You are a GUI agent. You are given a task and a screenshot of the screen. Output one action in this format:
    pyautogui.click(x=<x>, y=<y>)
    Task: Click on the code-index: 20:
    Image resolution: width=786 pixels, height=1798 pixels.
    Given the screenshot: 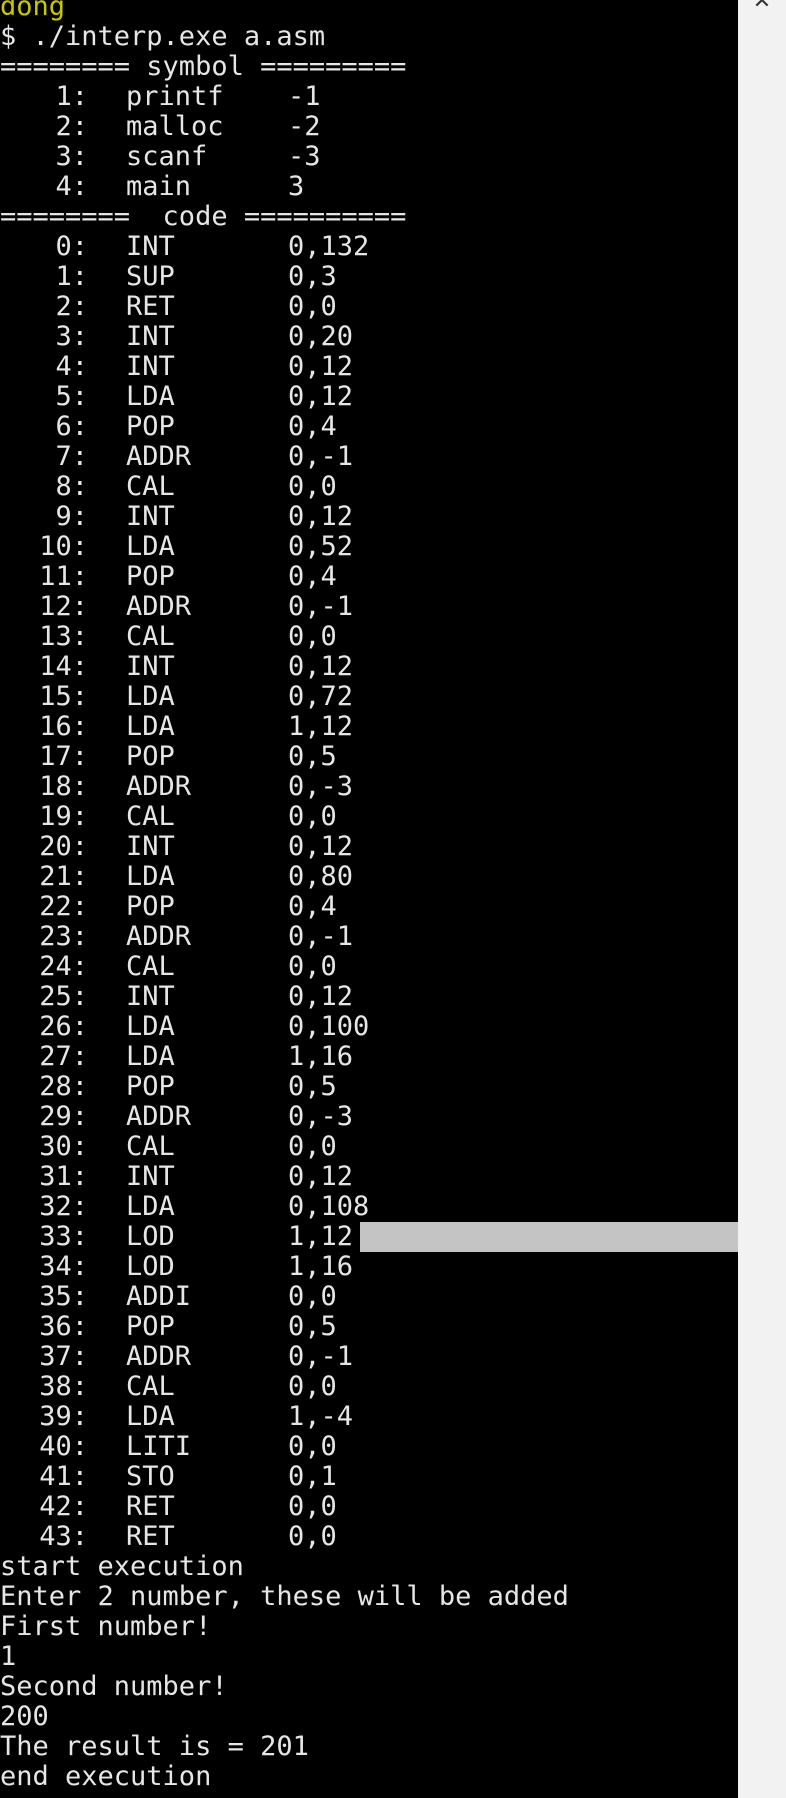 What is the action you would take?
    pyautogui.click(x=63, y=846)
    